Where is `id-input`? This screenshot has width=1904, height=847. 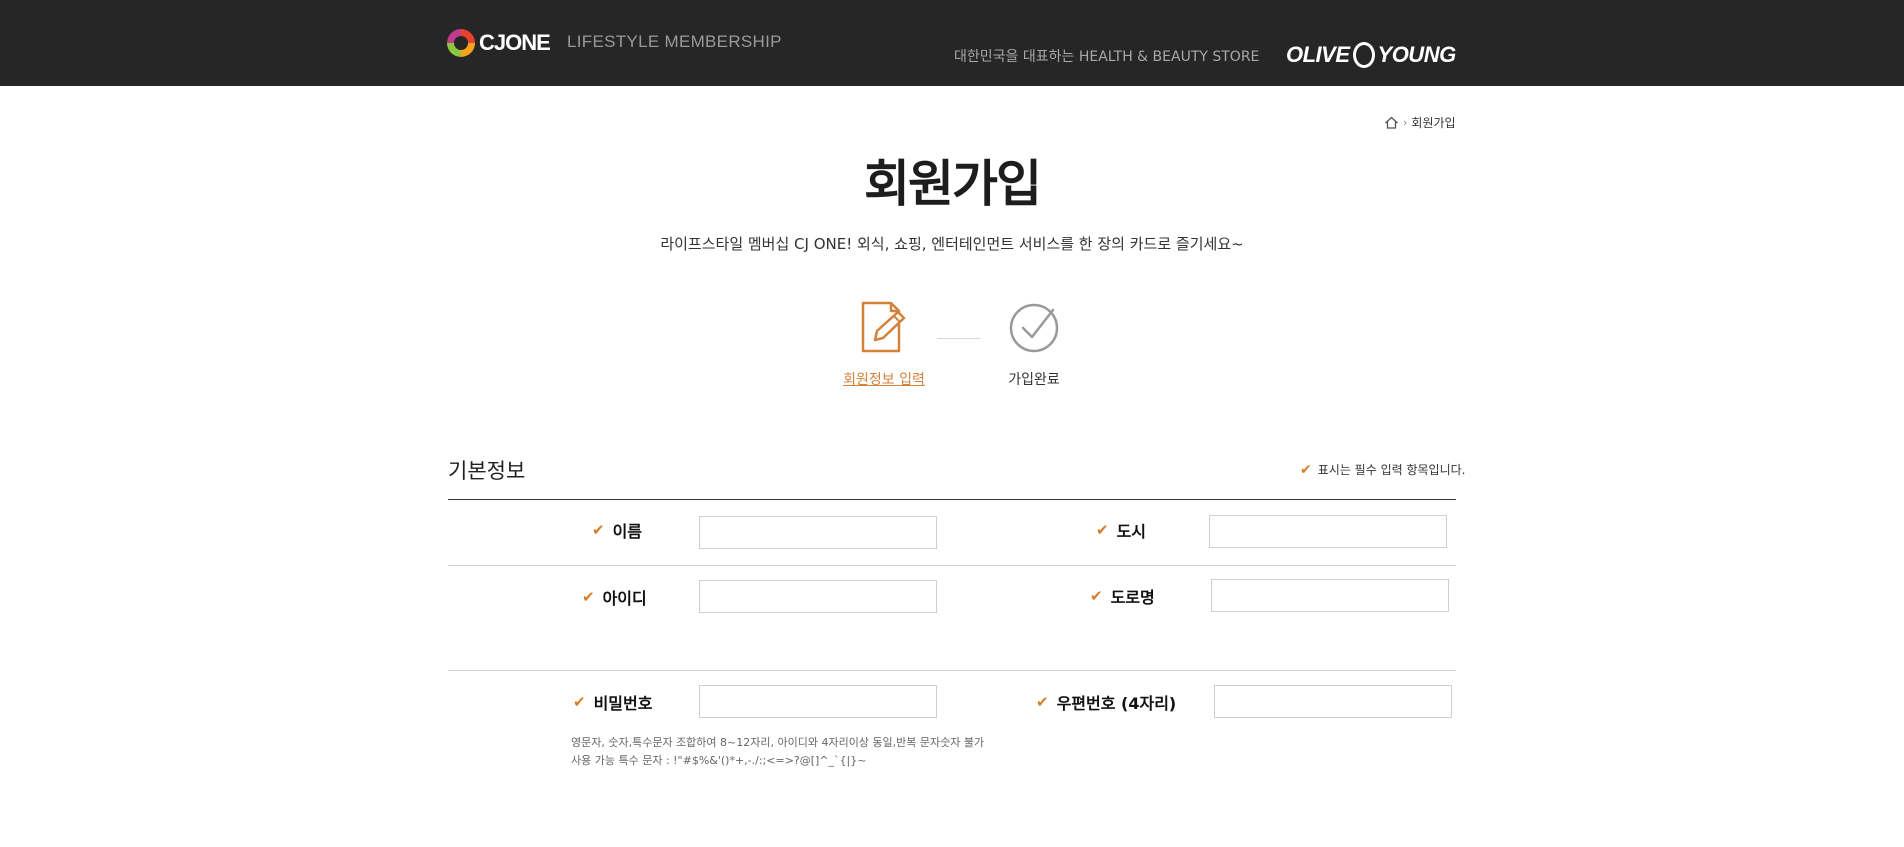 id-input is located at coordinates (818, 596).